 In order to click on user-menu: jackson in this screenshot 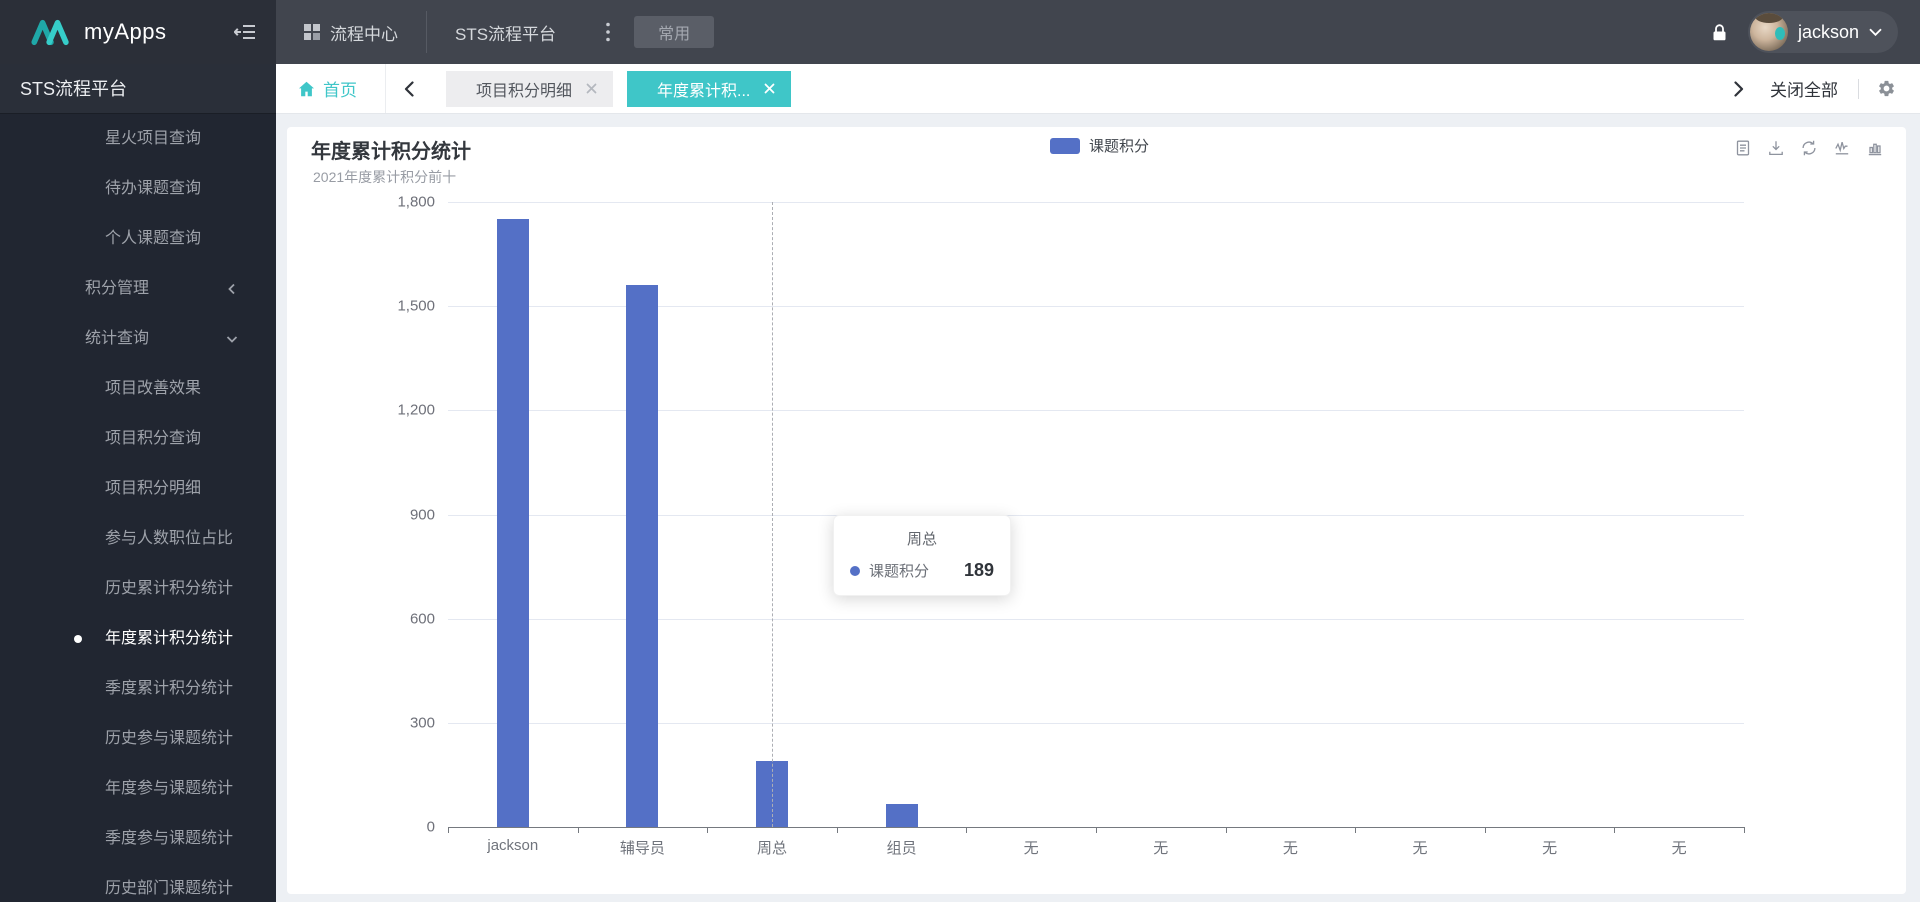, I will do `click(1822, 32)`.